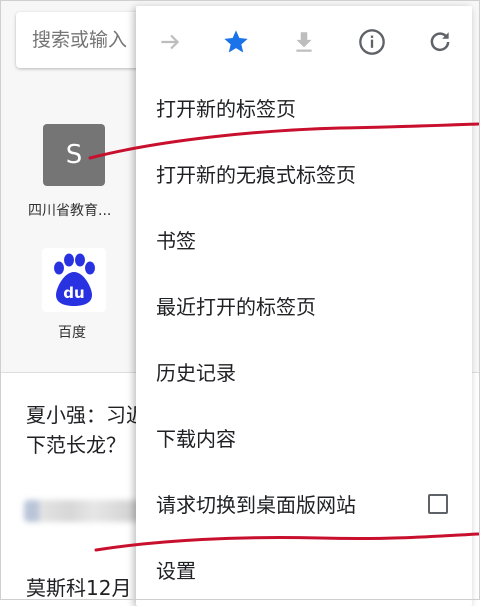 The image size is (480, 606). I want to click on menu-toolbar, so click(304, 41).